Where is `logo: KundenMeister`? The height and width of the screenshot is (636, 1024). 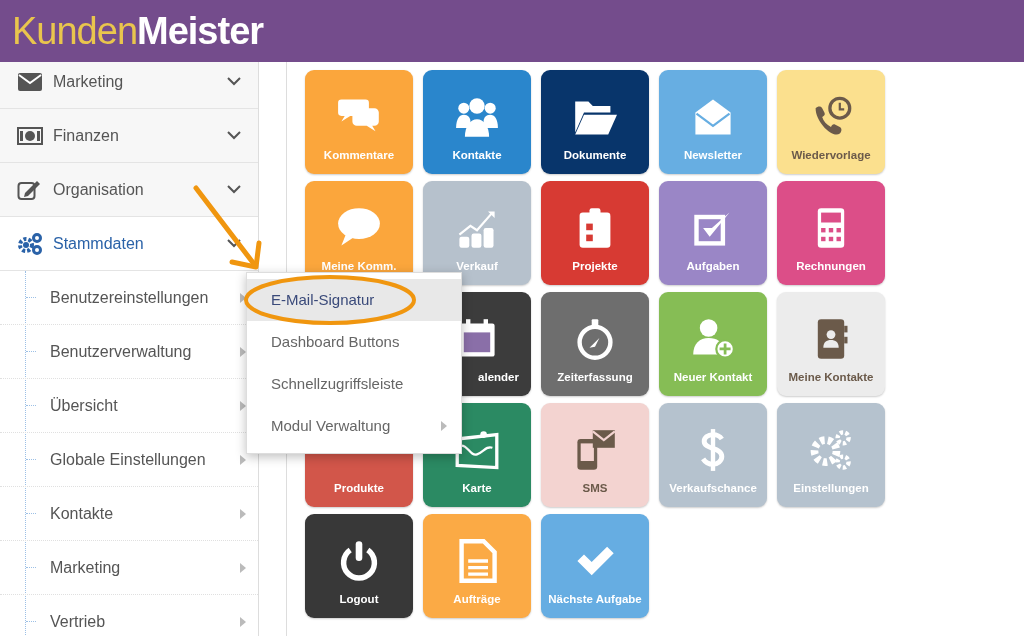
logo: KundenMeister is located at coordinates (138, 31).